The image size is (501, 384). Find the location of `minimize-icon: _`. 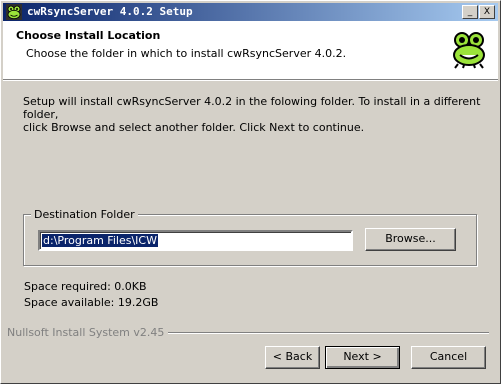

minimize-icon: _ is located at coordinates (470, 12).